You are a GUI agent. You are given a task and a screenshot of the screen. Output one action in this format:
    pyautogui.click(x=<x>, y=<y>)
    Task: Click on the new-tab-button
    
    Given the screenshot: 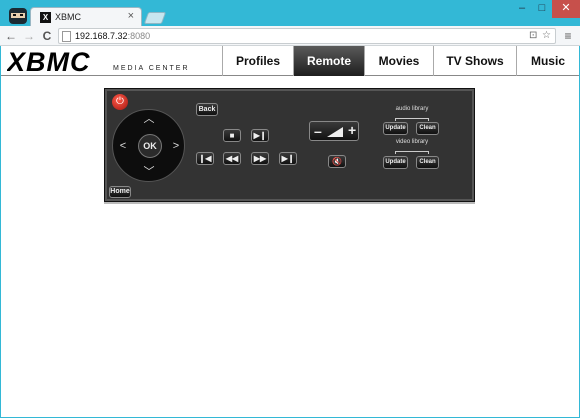 What is the action you would take?
    pyautogui.click(x=155, y=18)
    